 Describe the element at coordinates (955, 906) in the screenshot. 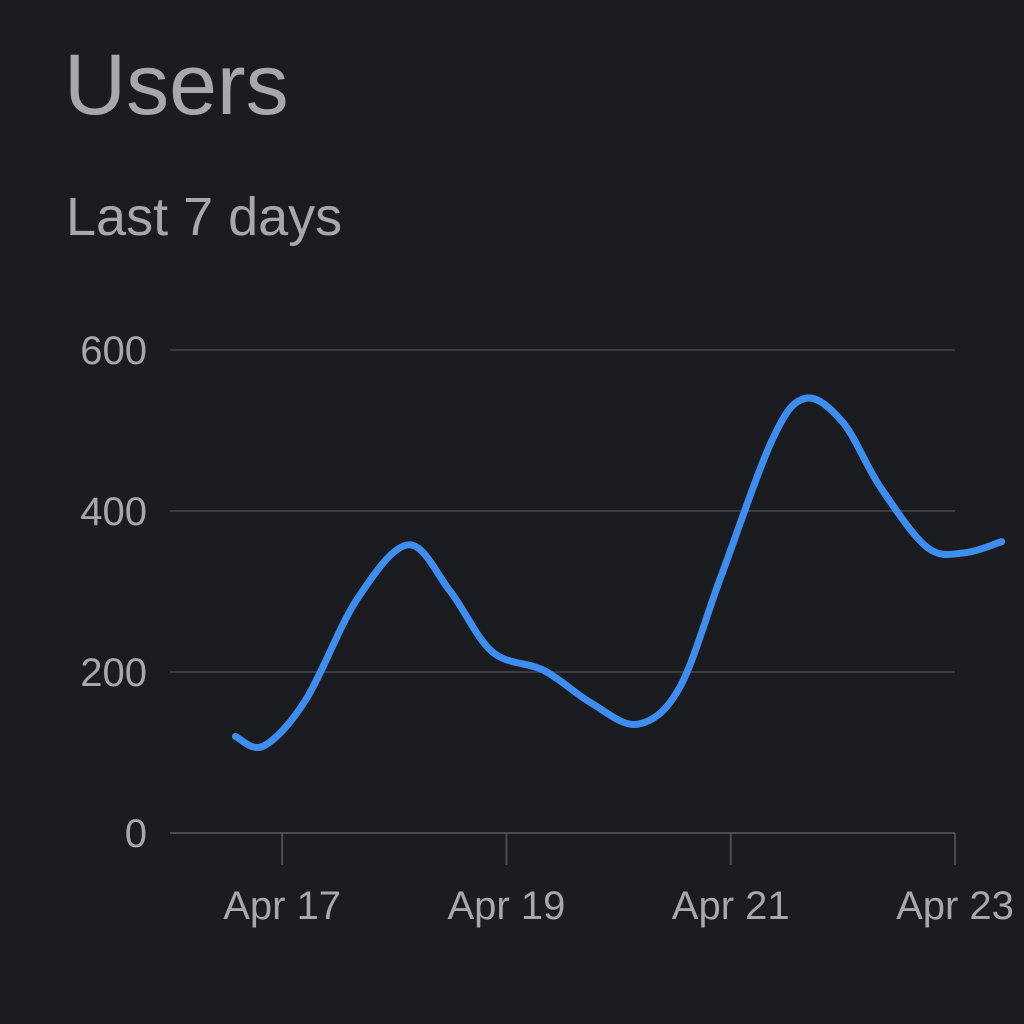

I see `x-tick-label: Apr 23` at that location.